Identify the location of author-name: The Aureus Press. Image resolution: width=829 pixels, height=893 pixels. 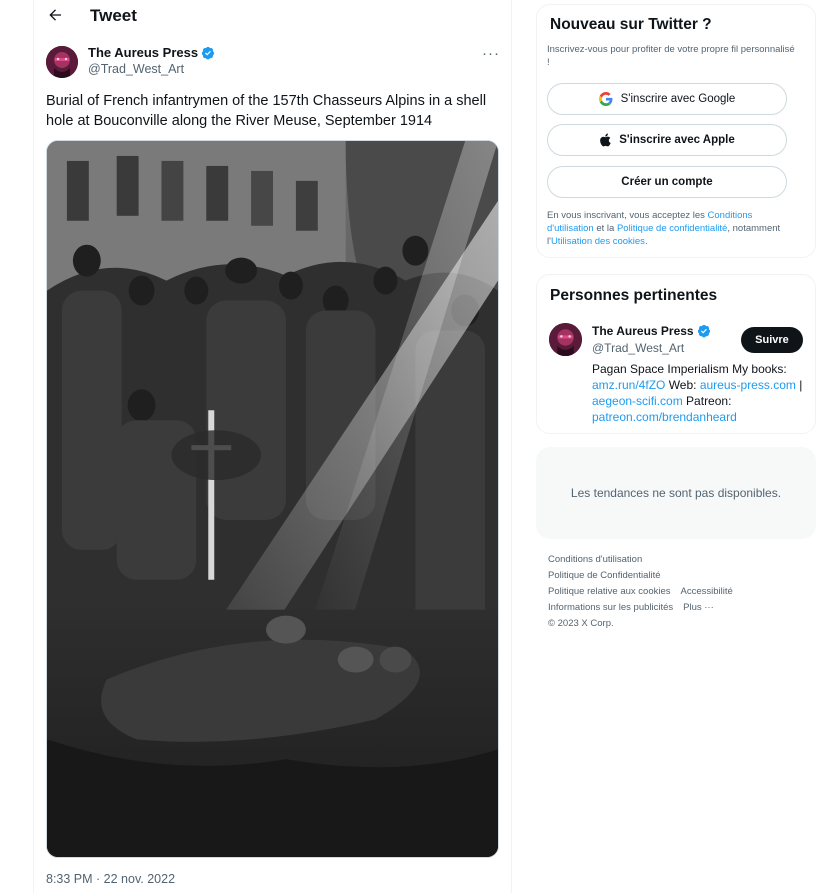
(151, 52).